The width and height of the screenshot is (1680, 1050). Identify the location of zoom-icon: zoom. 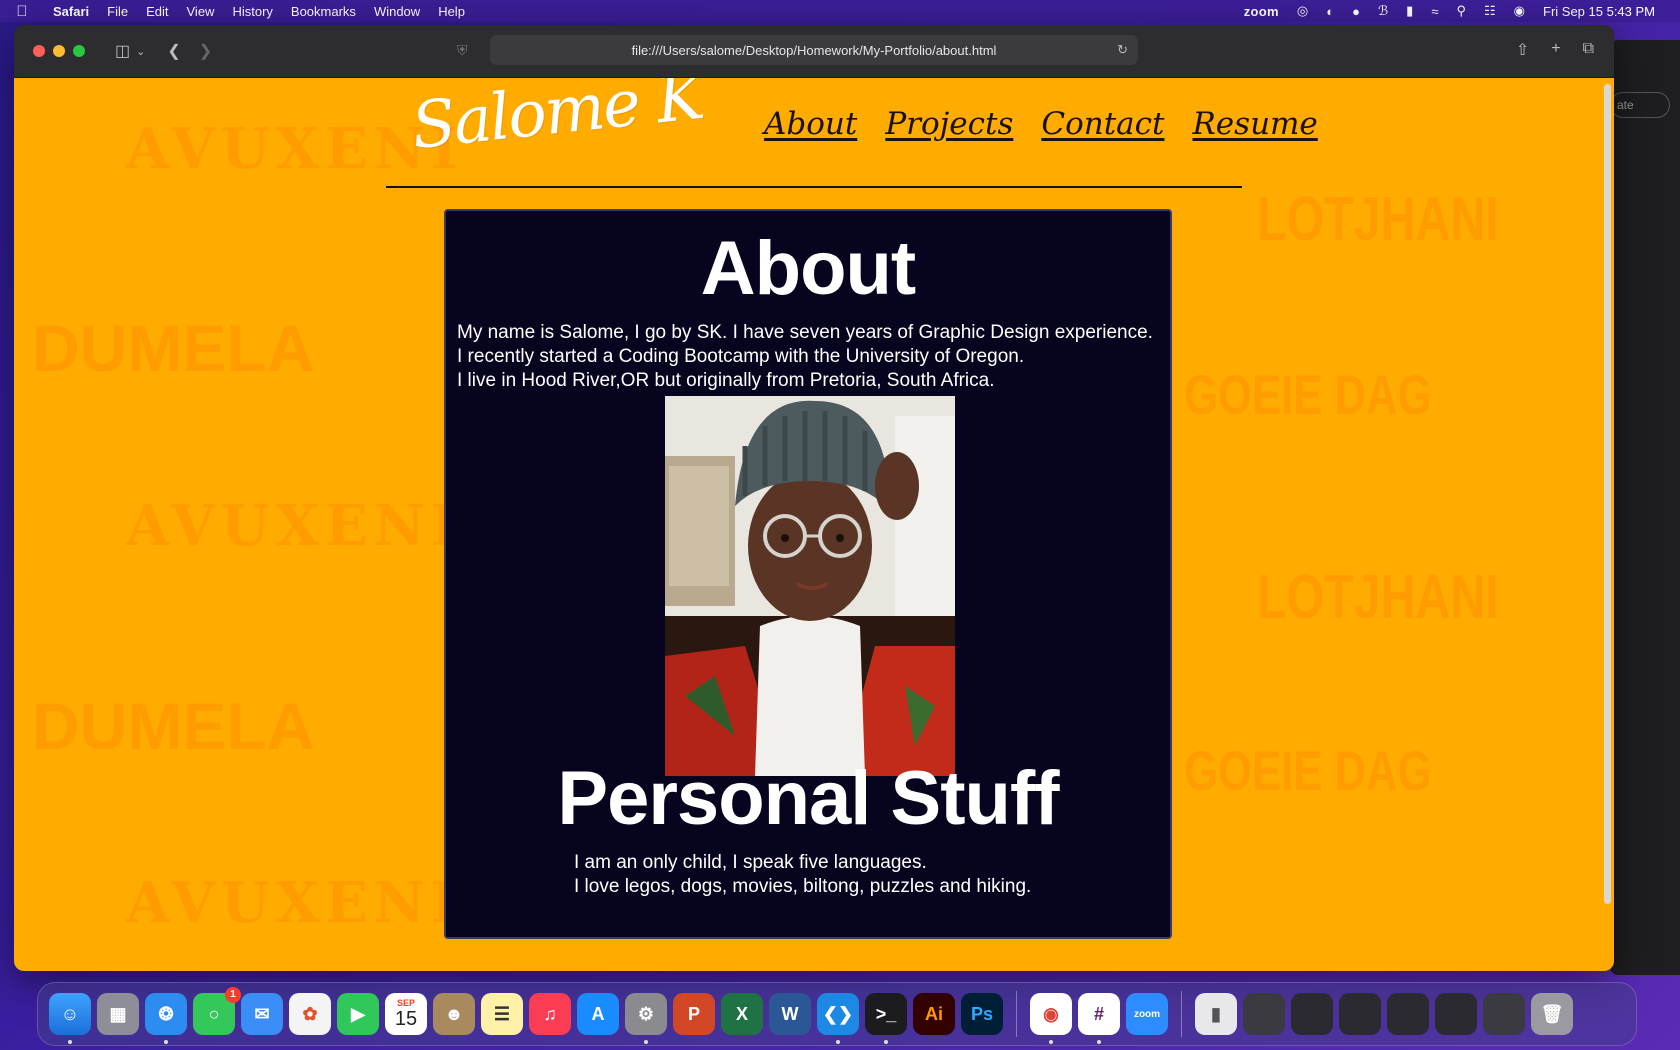
(1147, 1014).